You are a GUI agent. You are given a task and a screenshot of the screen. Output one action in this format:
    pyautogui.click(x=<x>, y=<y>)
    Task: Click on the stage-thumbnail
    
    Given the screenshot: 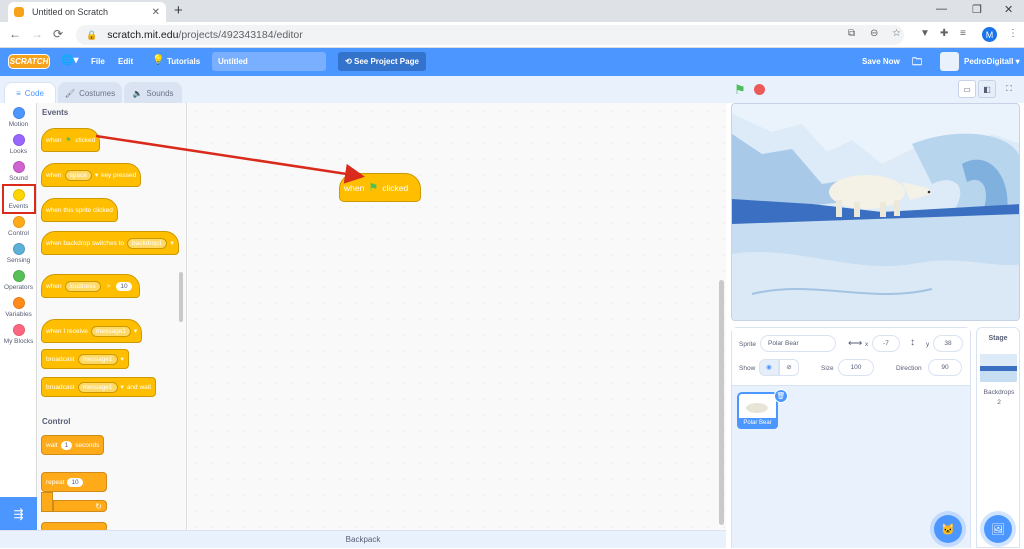 What is the action you would take?
    pyautogui.click(x=998, y=368)
    